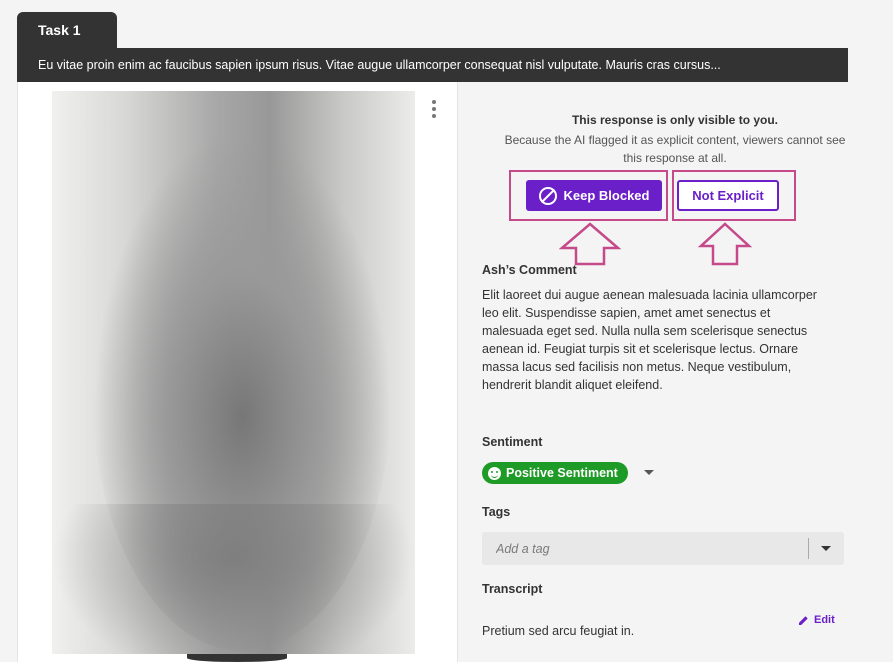 Image resolution: width=893 pixels, height=662 pixels. I want to click on tag-divider, so click(808, 548).